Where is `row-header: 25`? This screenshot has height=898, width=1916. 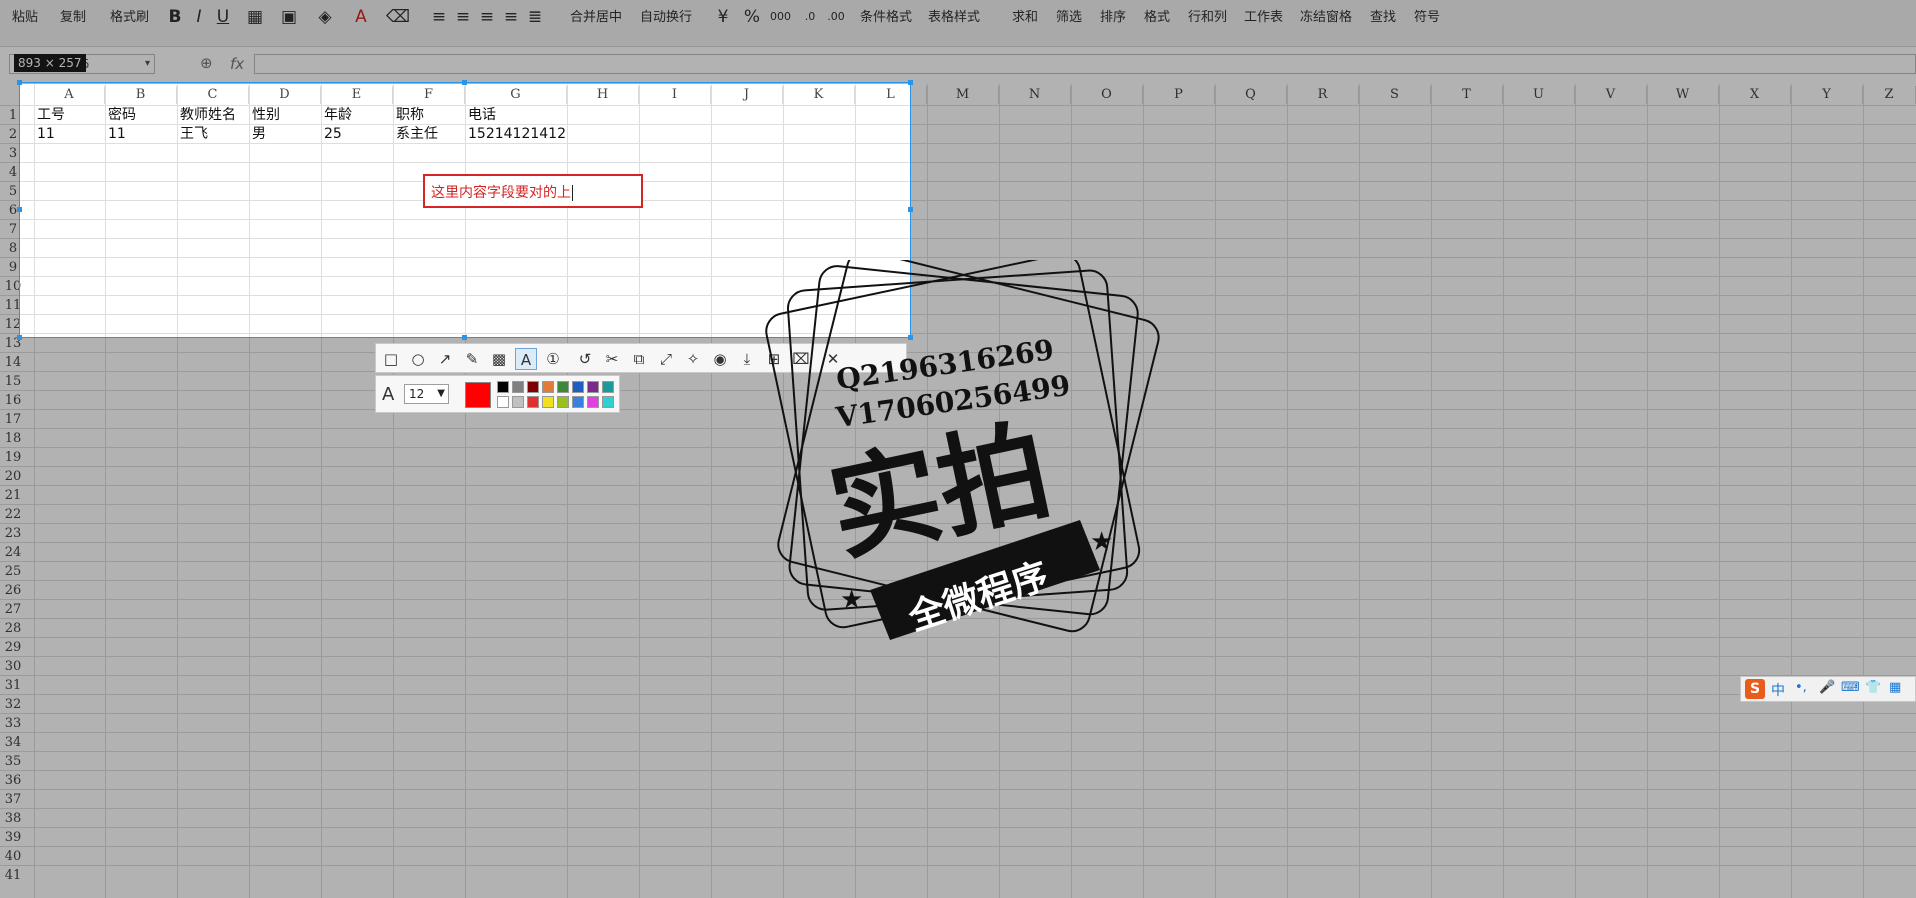 row-header: 25 is located at coordinates (13, 571).